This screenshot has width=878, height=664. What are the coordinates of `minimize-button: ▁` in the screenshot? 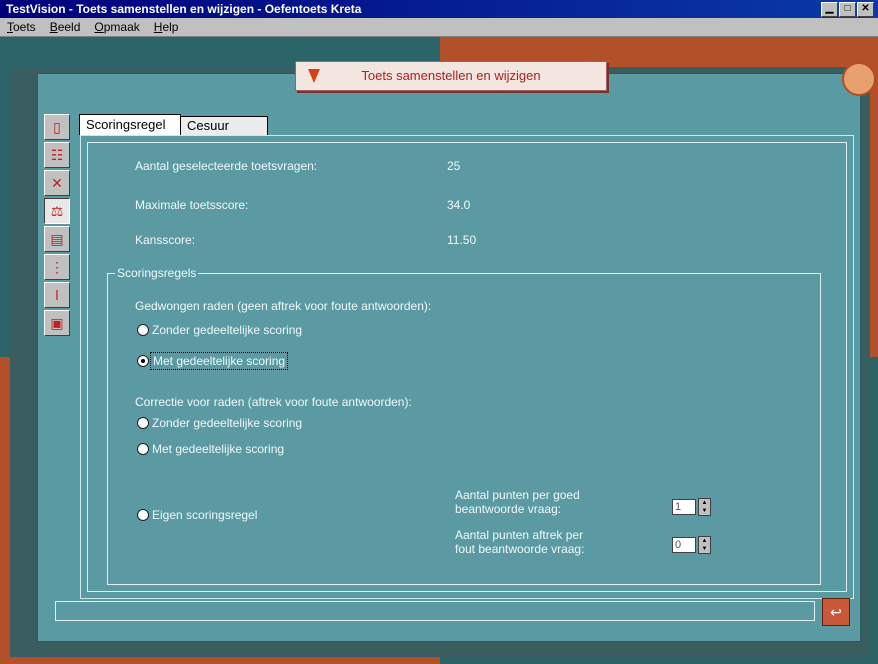 It's located at (829, 9).